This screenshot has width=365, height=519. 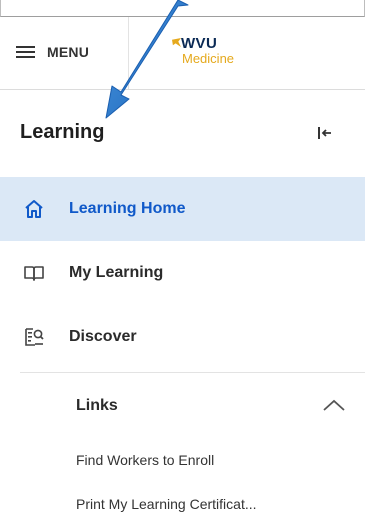 What do you see at coordinates (334, 405) in the screenshot?
I see `chevron-up-icon` at bounding box center [334, 405].